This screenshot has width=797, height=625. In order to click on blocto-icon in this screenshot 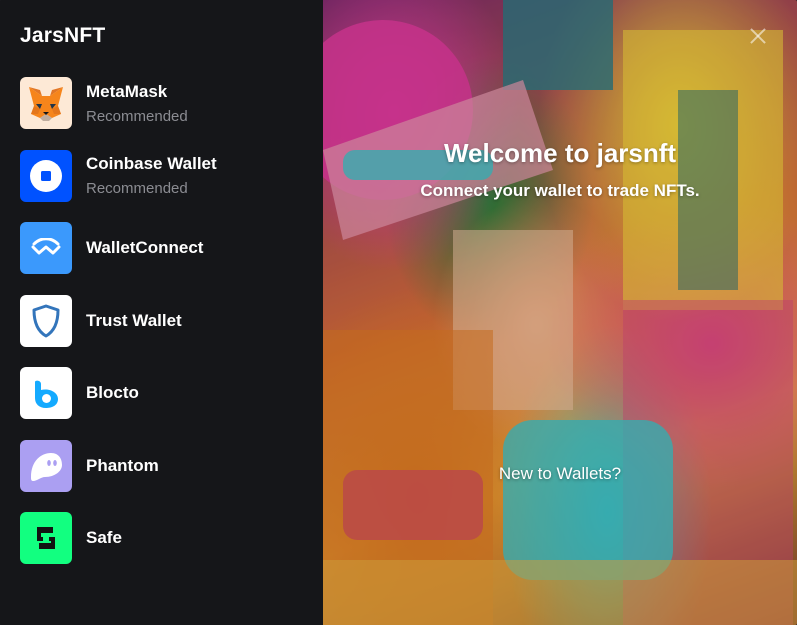, I will do `click(46, 393)`.